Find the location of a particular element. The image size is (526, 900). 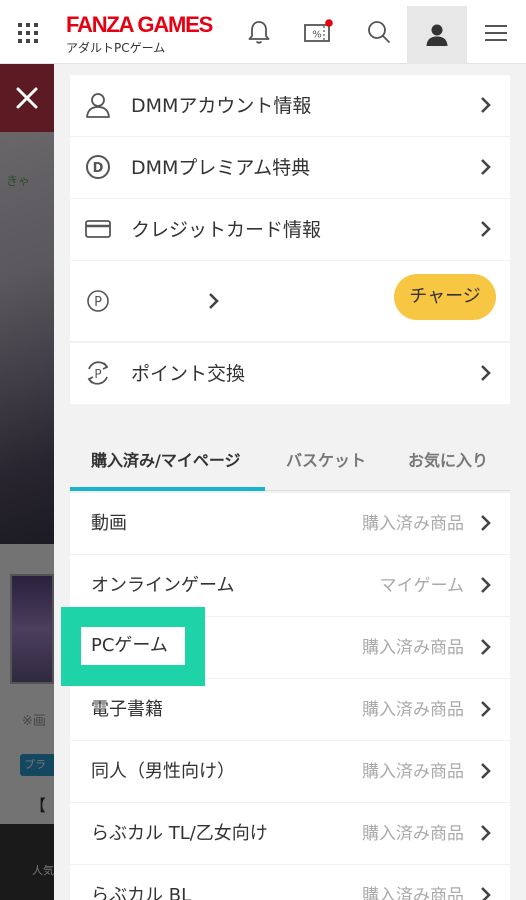

list-item-lovecul-tl: らぶカル TL/乙女向け 購入済み商品 is located at coordinates (290, 833).